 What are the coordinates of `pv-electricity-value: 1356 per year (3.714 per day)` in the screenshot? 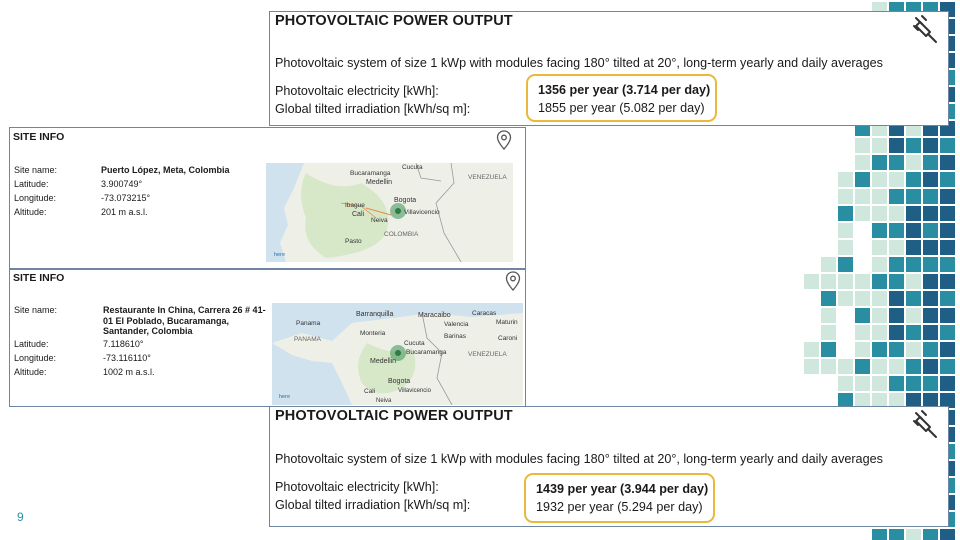 It's located at (624, 90).